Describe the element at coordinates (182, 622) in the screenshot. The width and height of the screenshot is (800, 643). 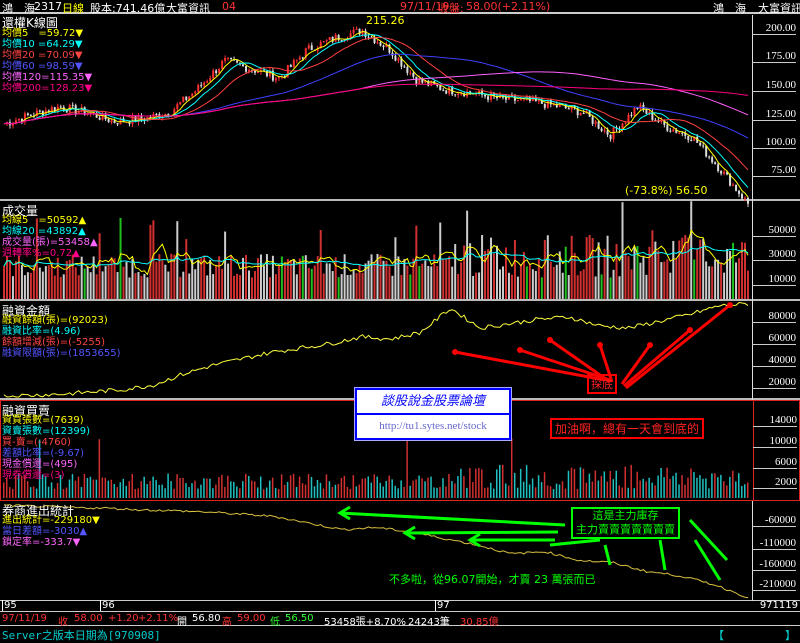
I see `info-open-label: 開` at that location.